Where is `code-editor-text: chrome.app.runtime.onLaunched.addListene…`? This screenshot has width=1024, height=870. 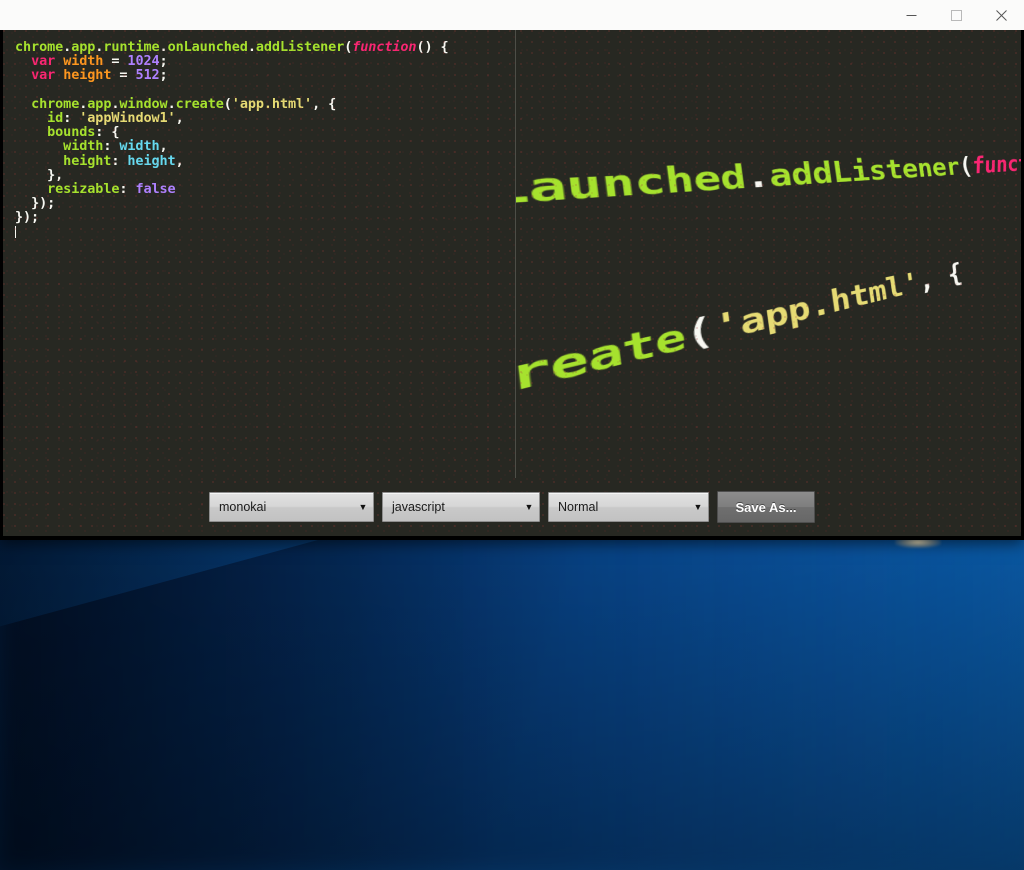
code-editor-text: chrome.app.runtime.onLaunched.addListene… is located at coordinates (260, 139).